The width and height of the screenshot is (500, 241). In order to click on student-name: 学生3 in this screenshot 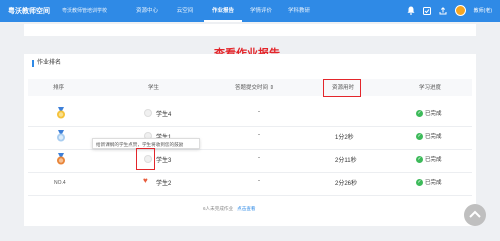, I will do `click(164, 161)`.